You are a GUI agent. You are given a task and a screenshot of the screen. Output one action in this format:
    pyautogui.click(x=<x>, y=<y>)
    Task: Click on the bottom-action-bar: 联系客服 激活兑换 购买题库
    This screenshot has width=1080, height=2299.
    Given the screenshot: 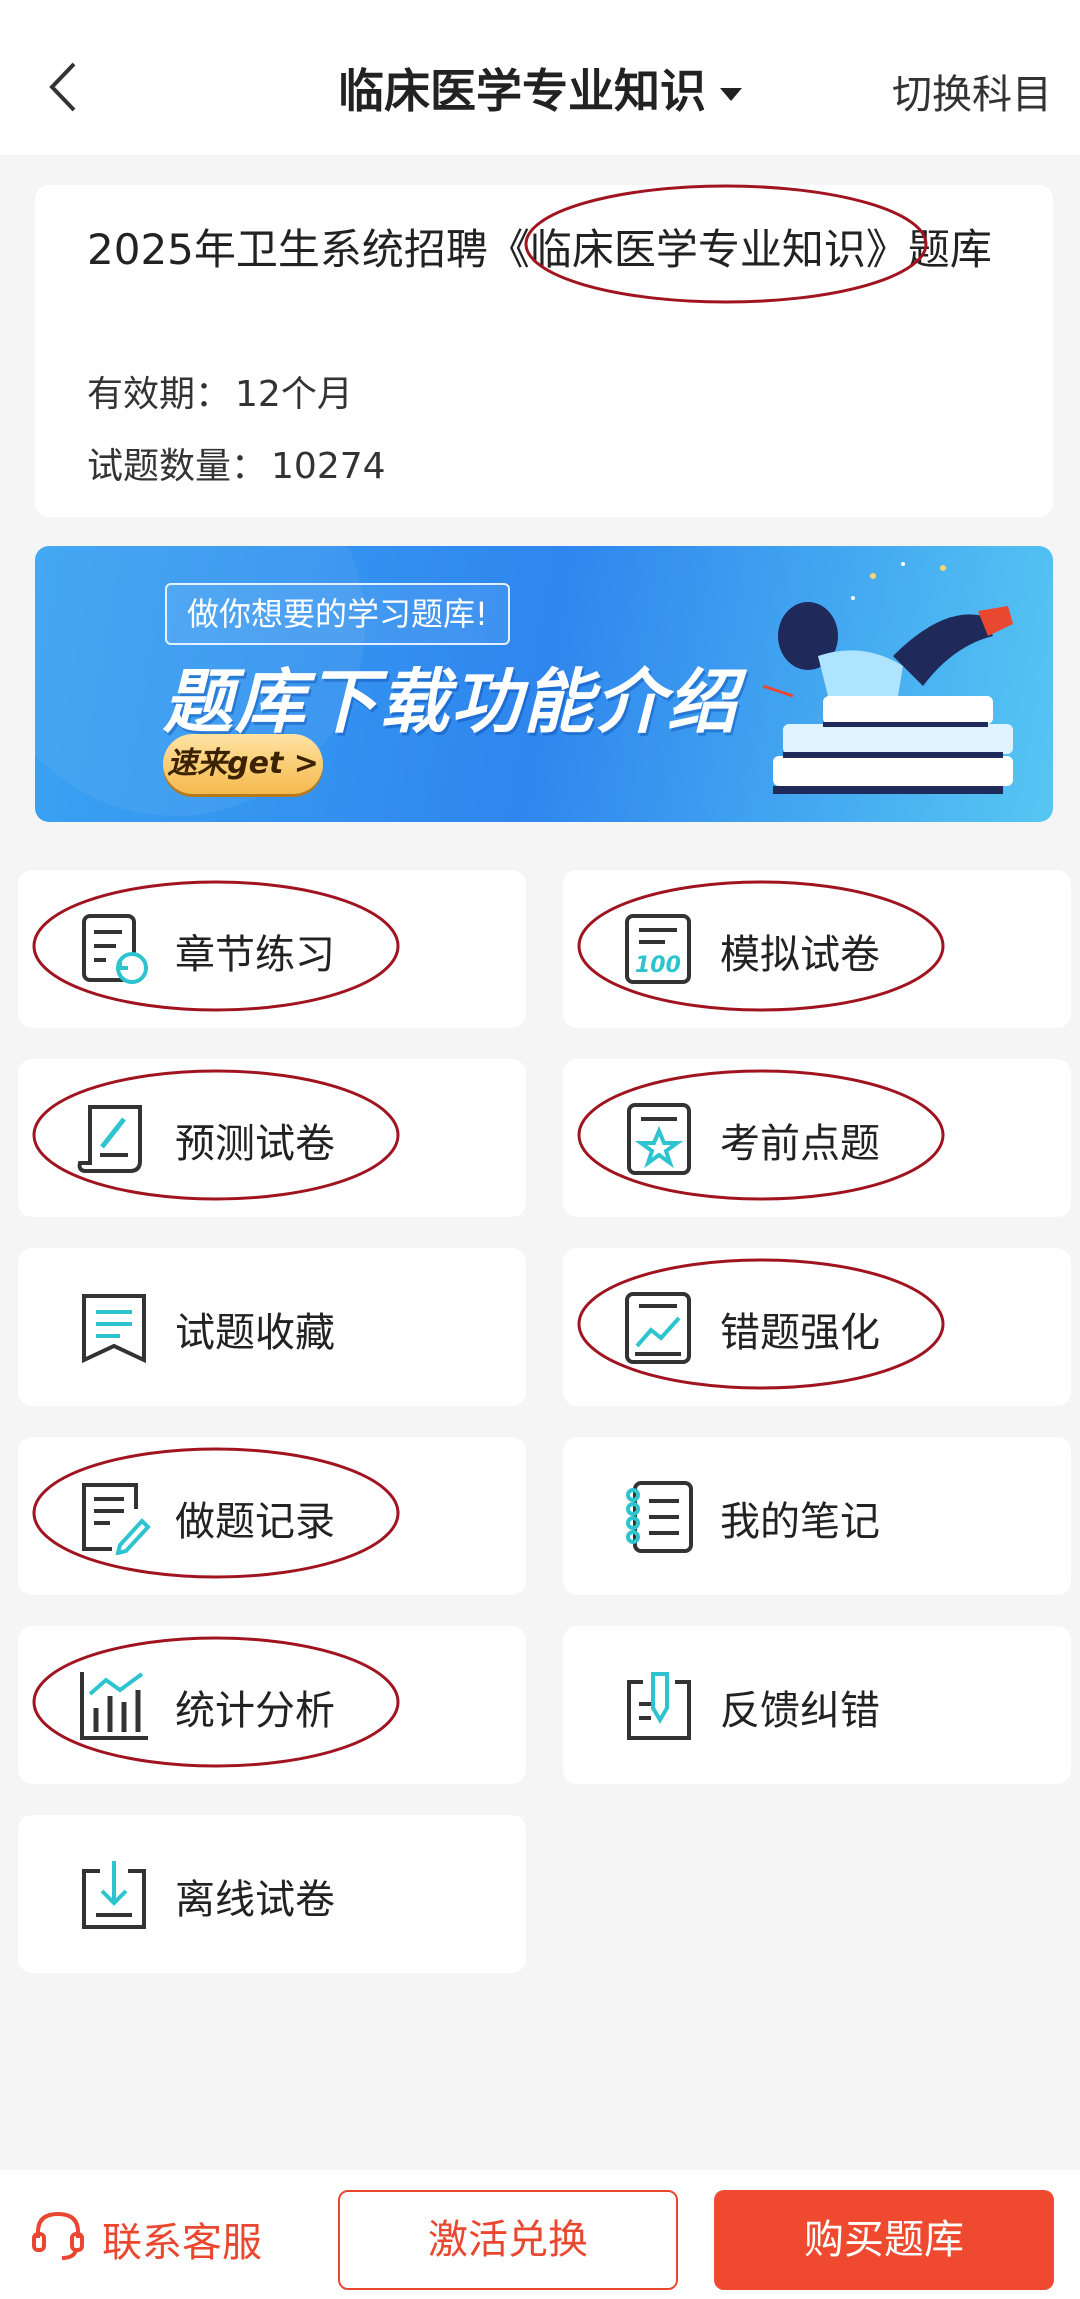 What is the action you would take?
    pyautogui.click(x=540, y=2234)
    